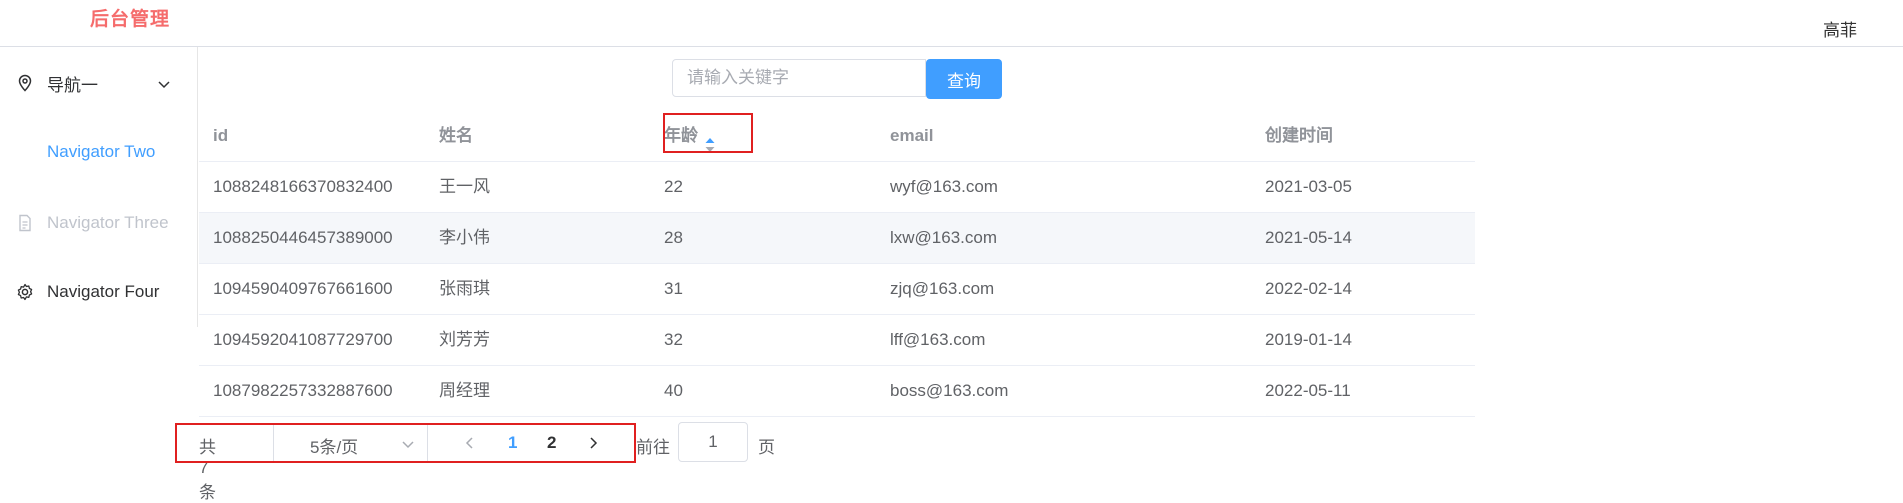 Image resolution: width=1903 pixels, height=503 pixels. I want to click on sidebar-item-nav-two: Navigator Two, so click(98, 152).